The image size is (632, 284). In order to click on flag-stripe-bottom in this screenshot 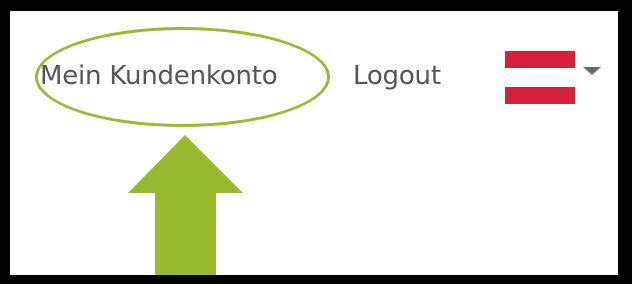, I will do `click(540, 95)`.